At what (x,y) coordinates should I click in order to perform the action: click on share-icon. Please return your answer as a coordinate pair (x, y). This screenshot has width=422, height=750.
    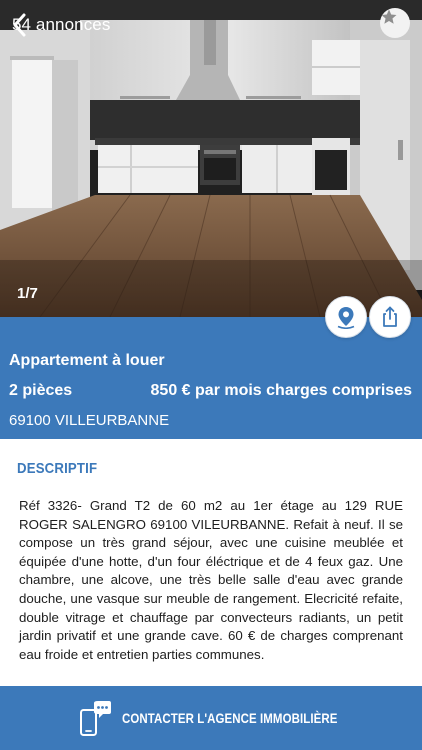
    Looking at the image, I should click on (390, 316).